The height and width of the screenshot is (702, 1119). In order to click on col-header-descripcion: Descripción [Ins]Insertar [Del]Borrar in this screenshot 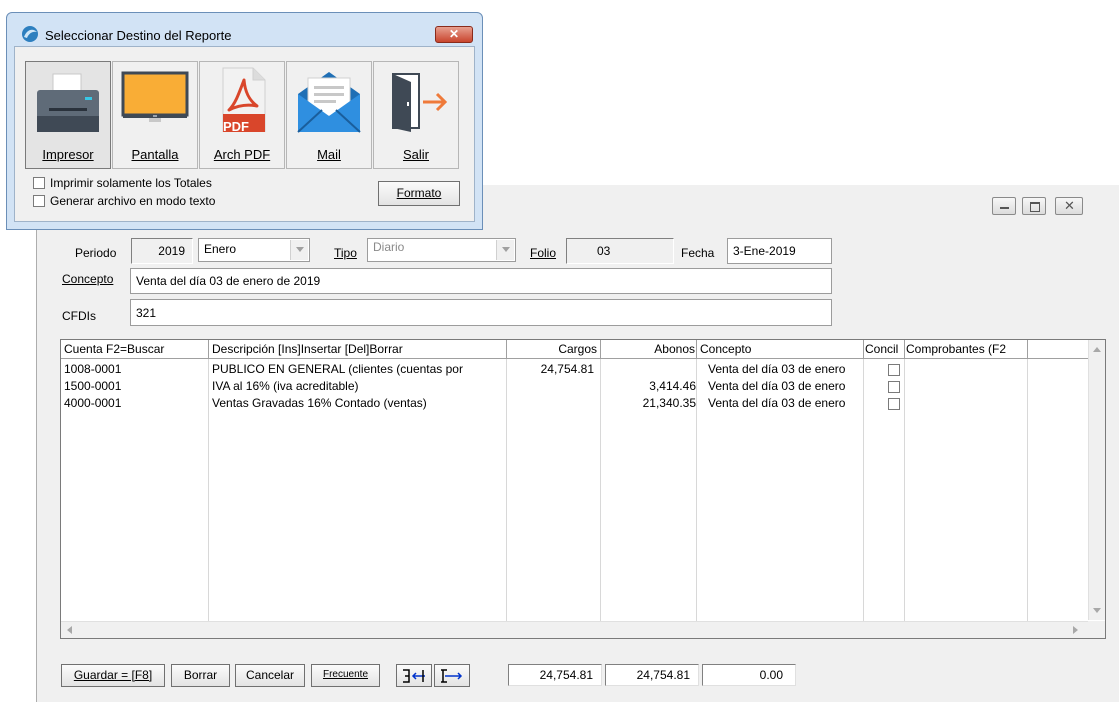, I will do `click(358, 349)`.